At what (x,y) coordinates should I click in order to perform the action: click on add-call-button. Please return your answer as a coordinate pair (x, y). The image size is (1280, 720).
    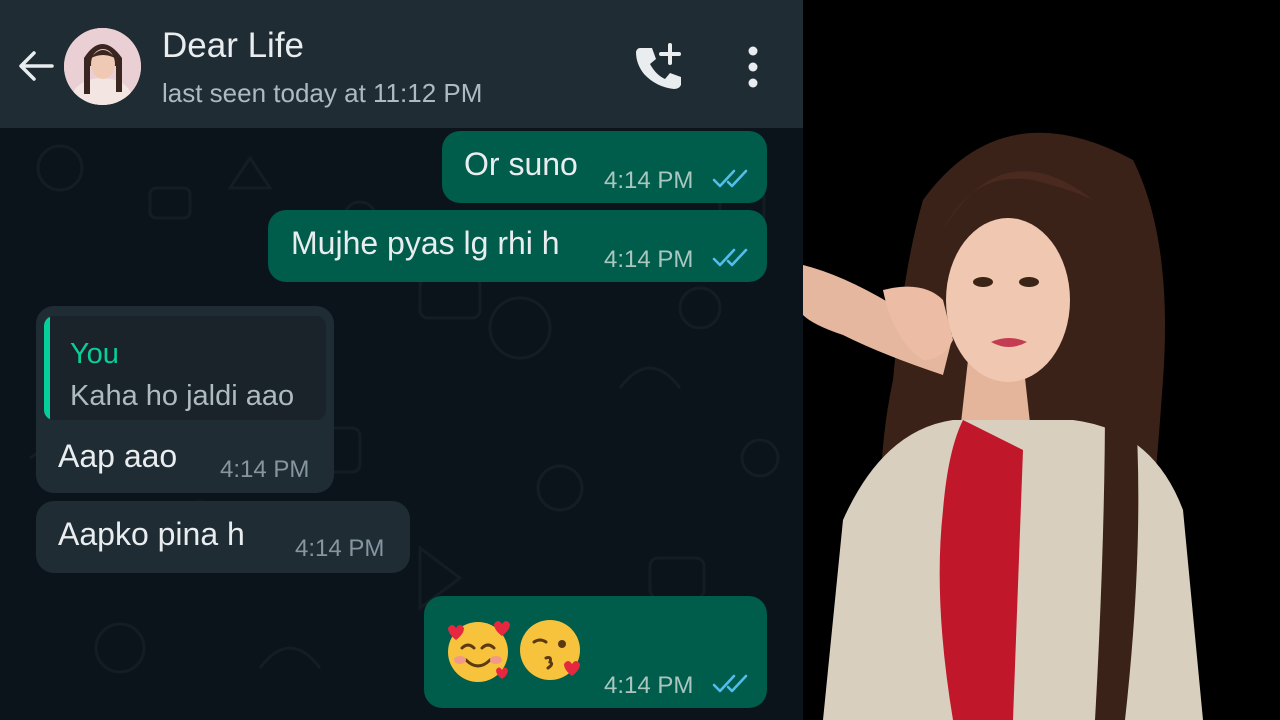
    Looking at the image, I should click on (660, 67).